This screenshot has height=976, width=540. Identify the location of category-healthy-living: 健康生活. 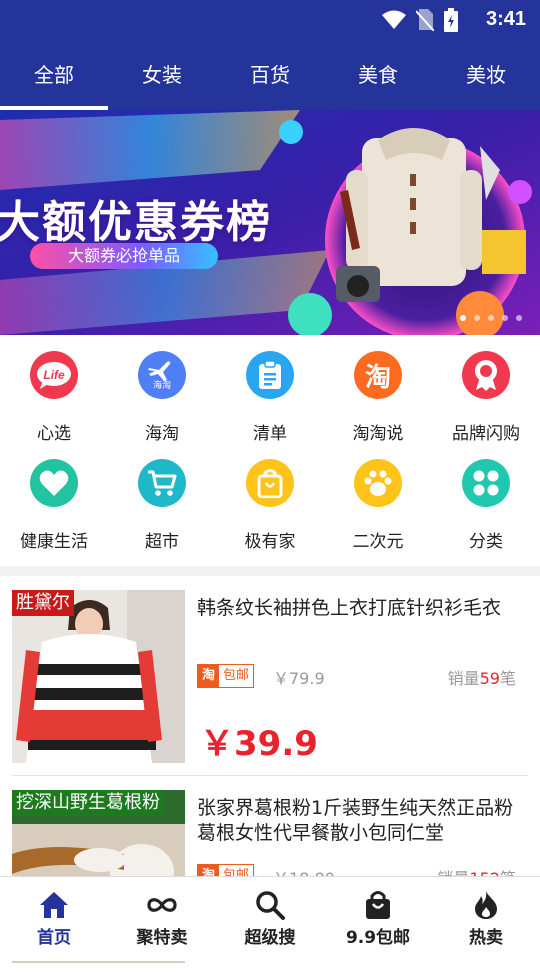
(54, 497).